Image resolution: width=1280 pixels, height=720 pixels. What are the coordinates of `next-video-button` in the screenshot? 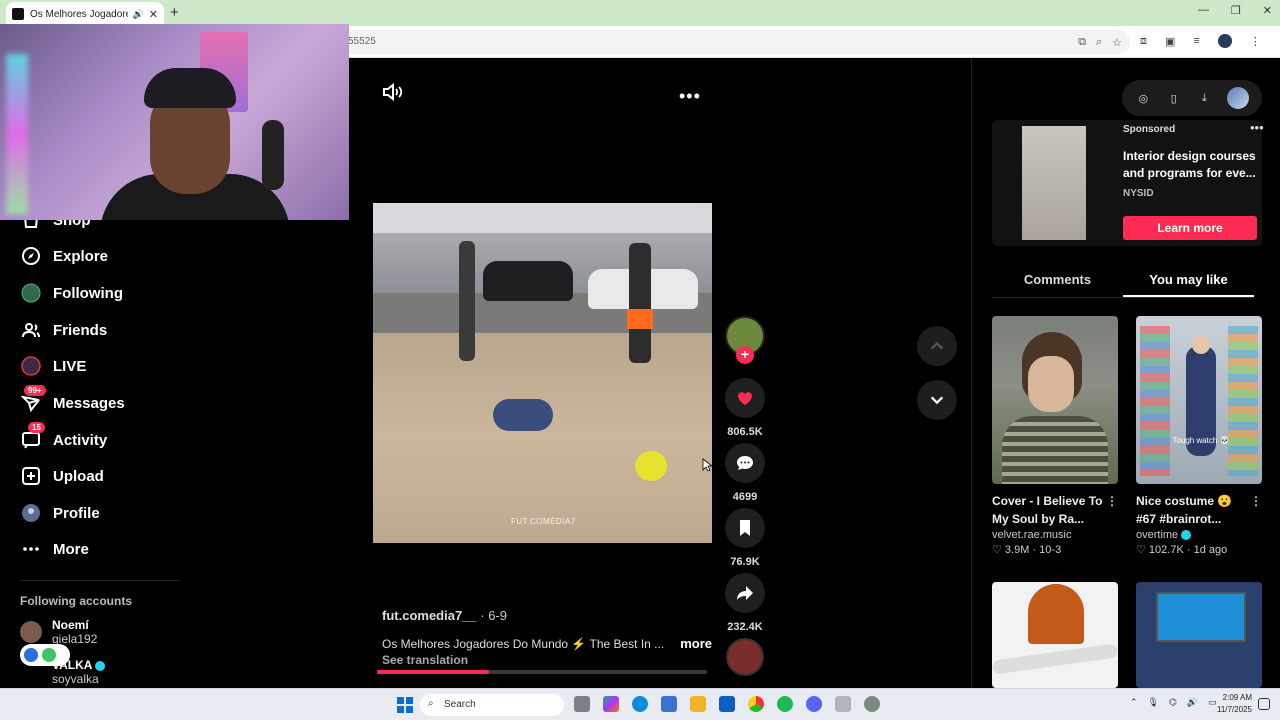 It's located at (937, 400).